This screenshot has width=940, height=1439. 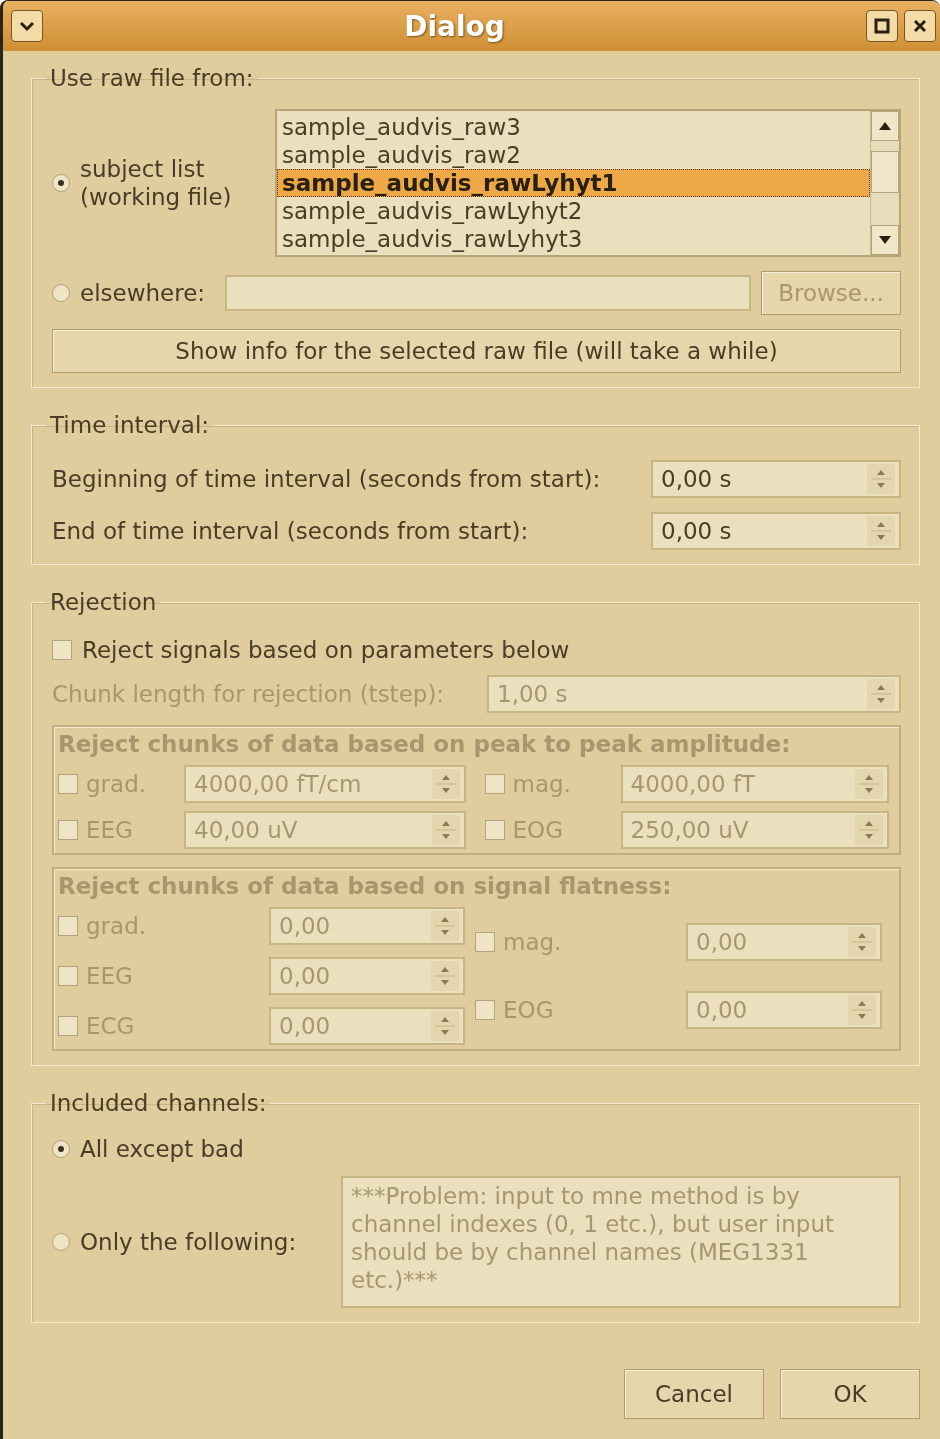 I want to click on list-item: sample_audvis_raw3, so click(x=573, y=127).